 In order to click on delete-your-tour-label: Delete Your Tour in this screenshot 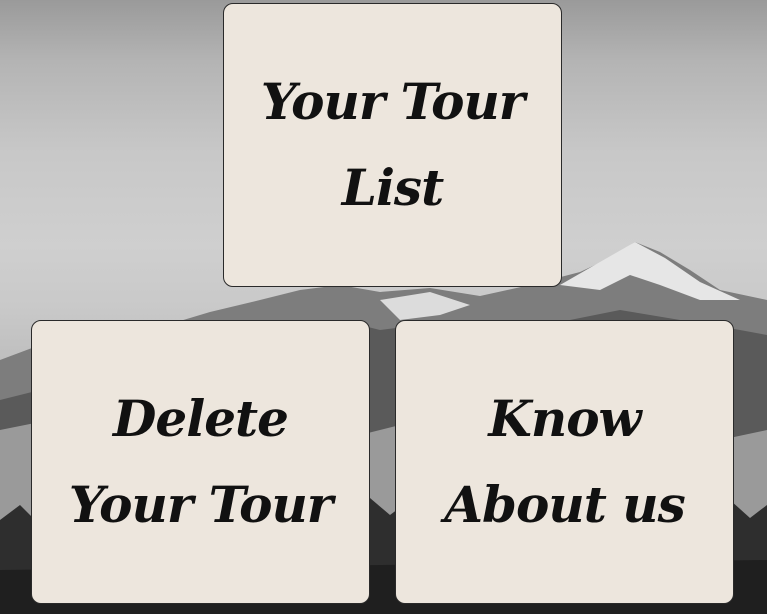, I will do `click(200, 462)`.